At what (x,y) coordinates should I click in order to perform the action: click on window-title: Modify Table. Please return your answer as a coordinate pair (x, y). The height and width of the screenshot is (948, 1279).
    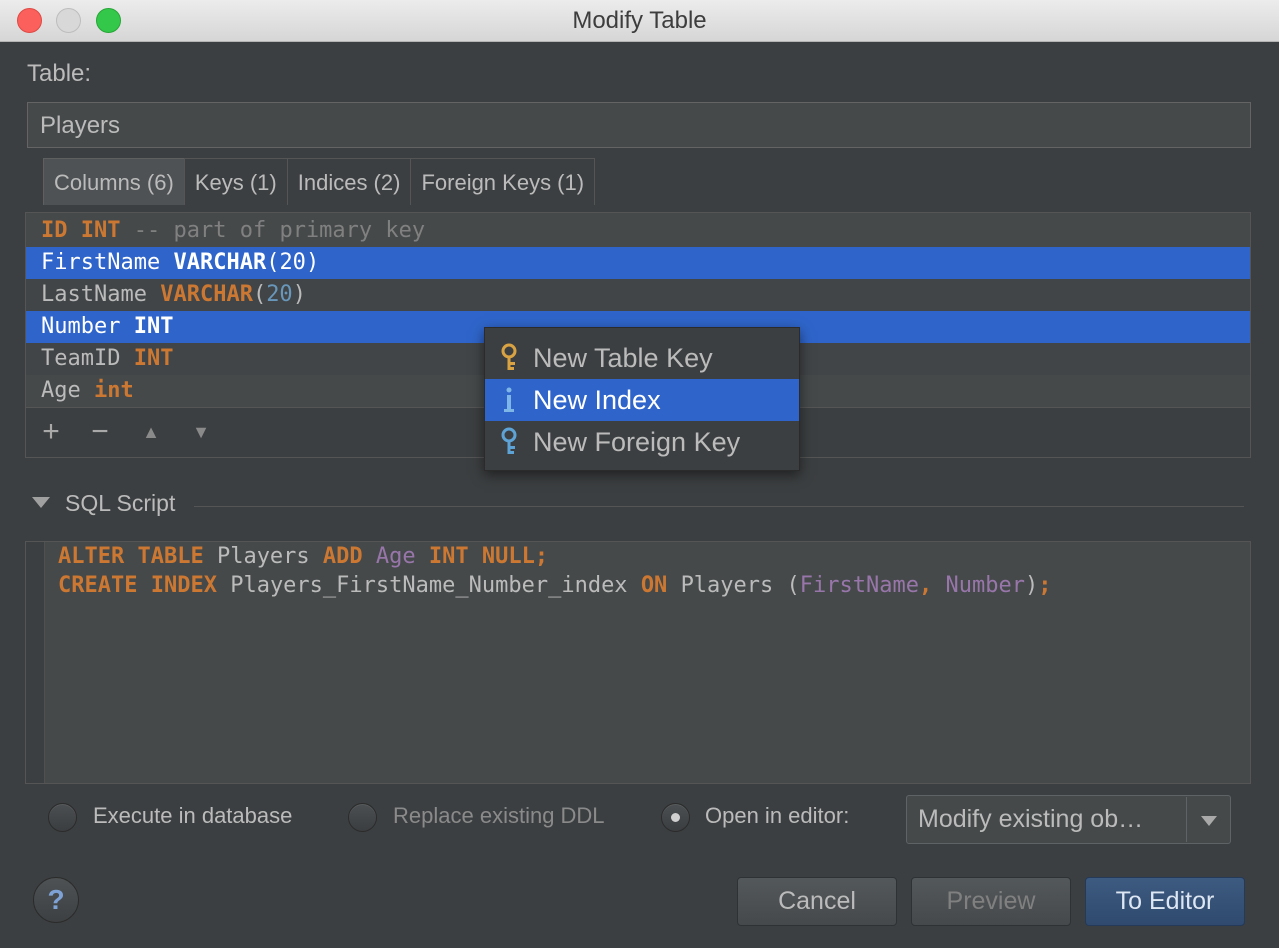
    Looking at the image, I should click on (639, 20).